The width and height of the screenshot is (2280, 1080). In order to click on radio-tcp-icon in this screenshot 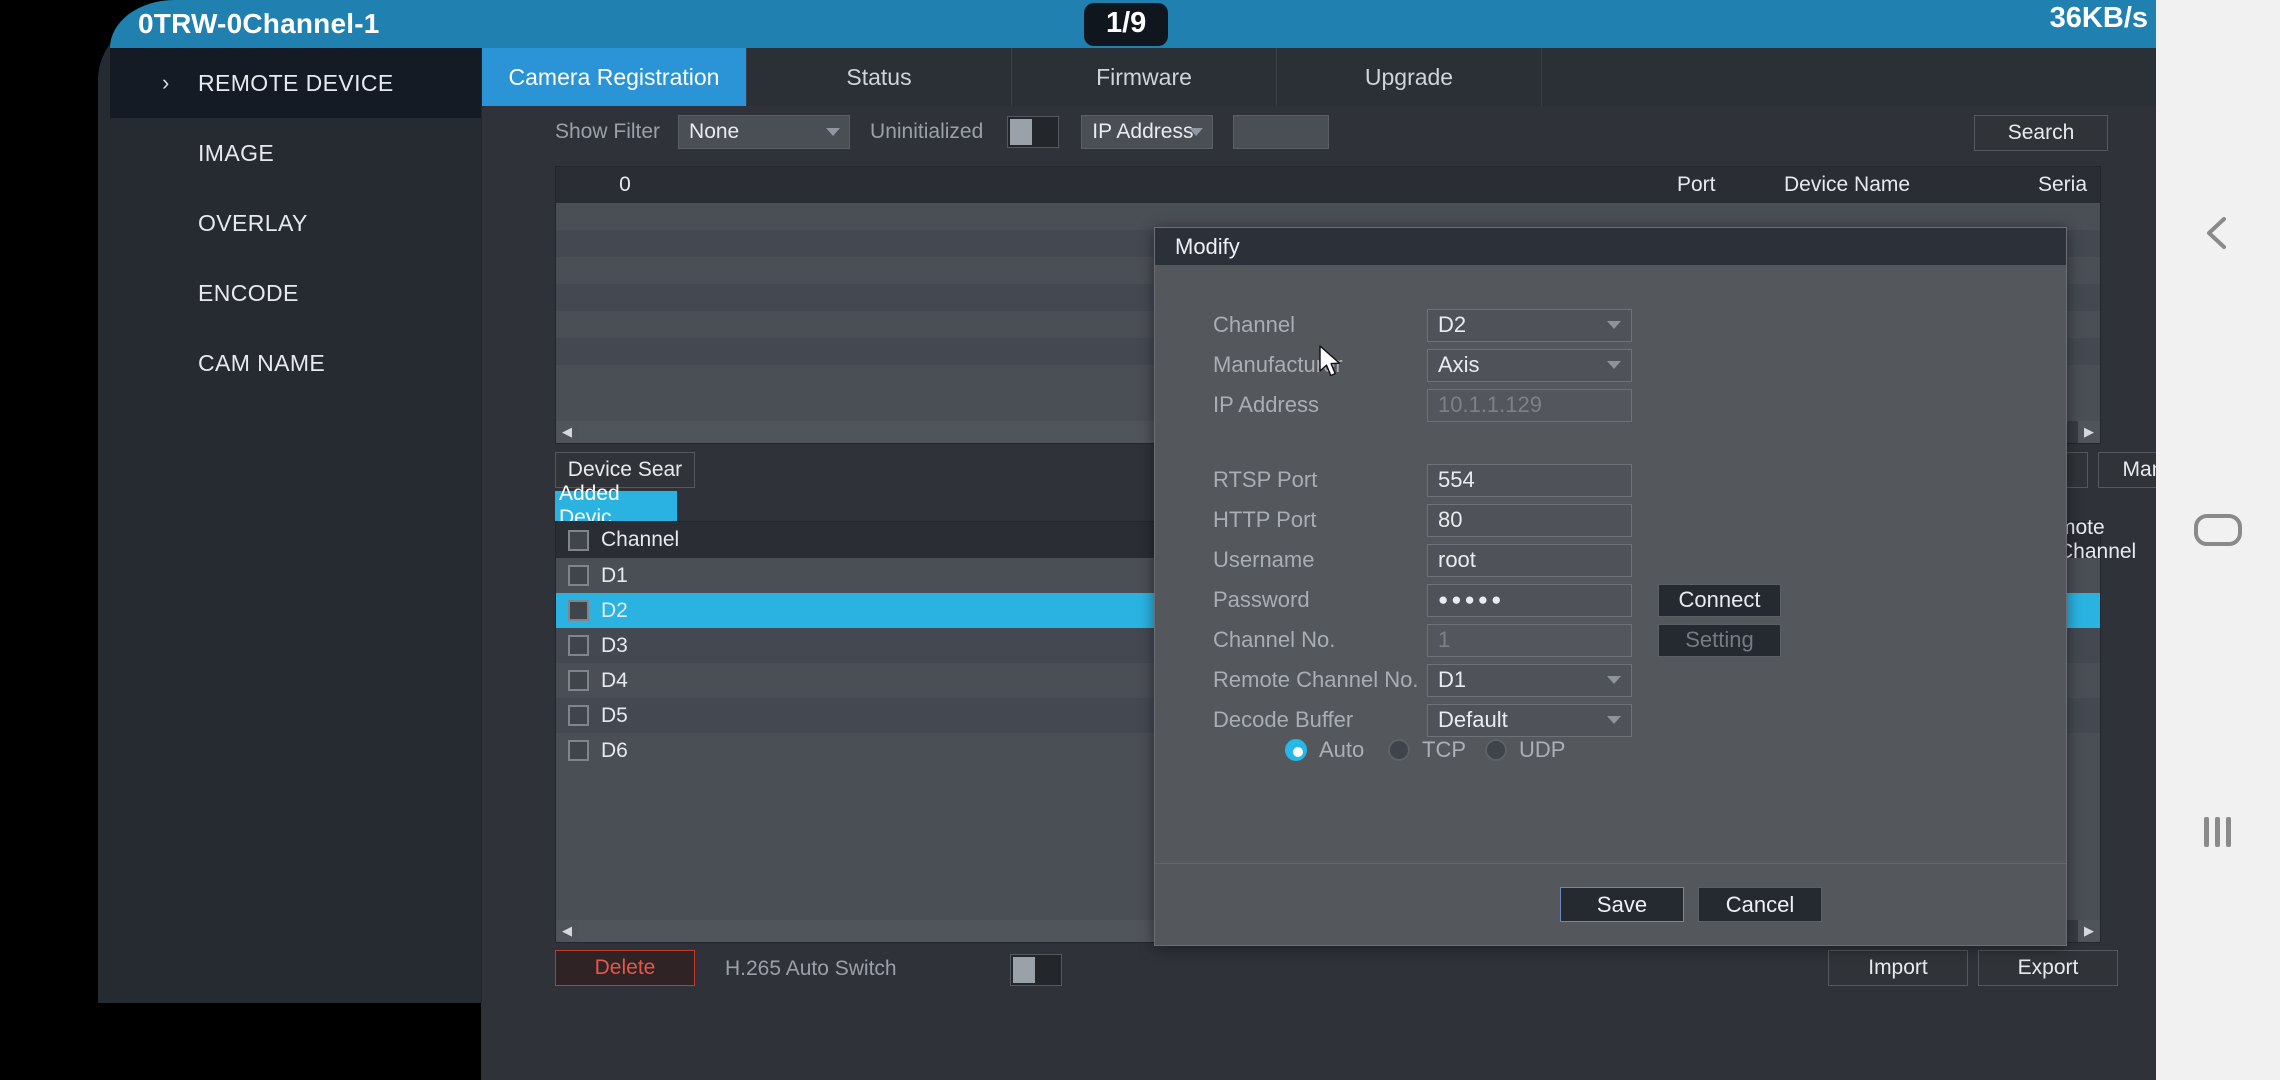, I will do `click(1399, 750)`.